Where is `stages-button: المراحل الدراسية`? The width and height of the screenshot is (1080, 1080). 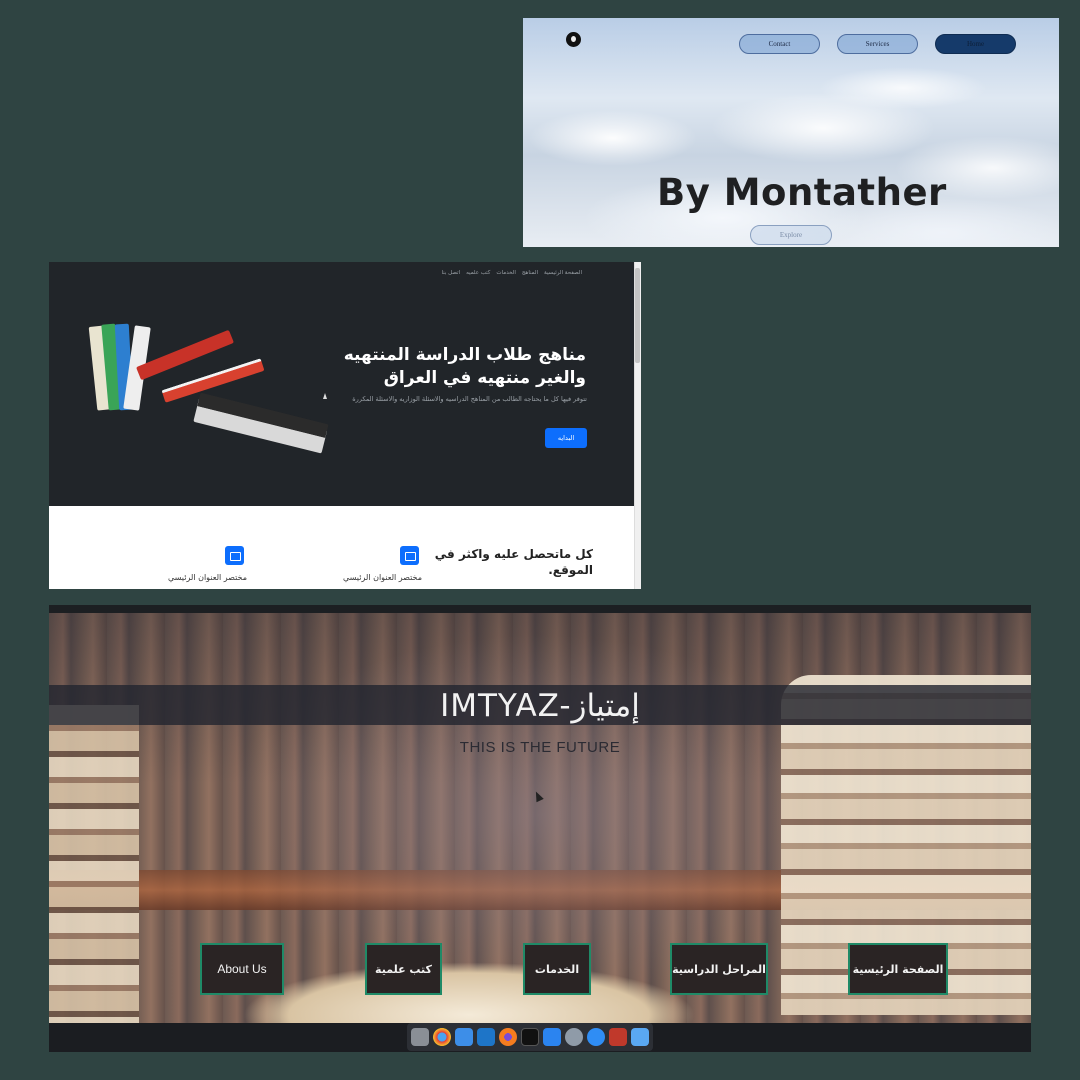
stages-button: المراحل الدراسية is located at coordinates (719, 969).